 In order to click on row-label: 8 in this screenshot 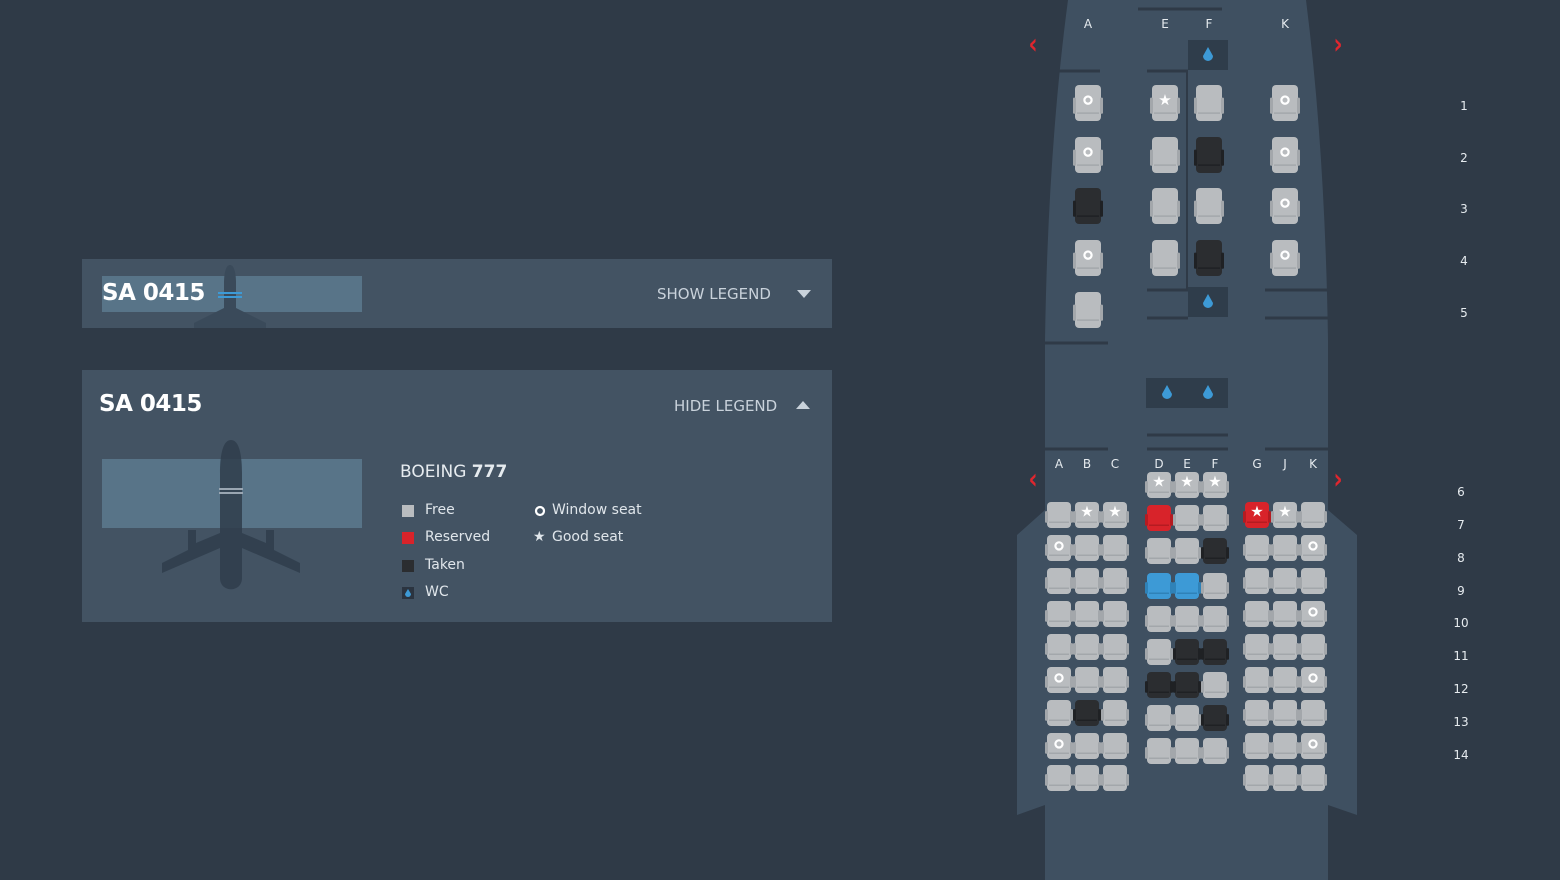, I will do `click(1461, 558)`.